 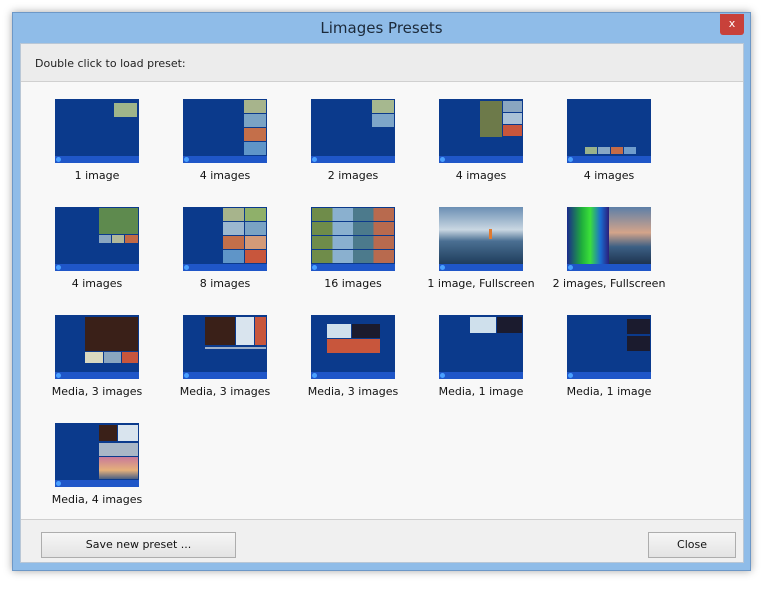 I want to click on preset-label: Media, 1 image, so click(x=609, y=391).